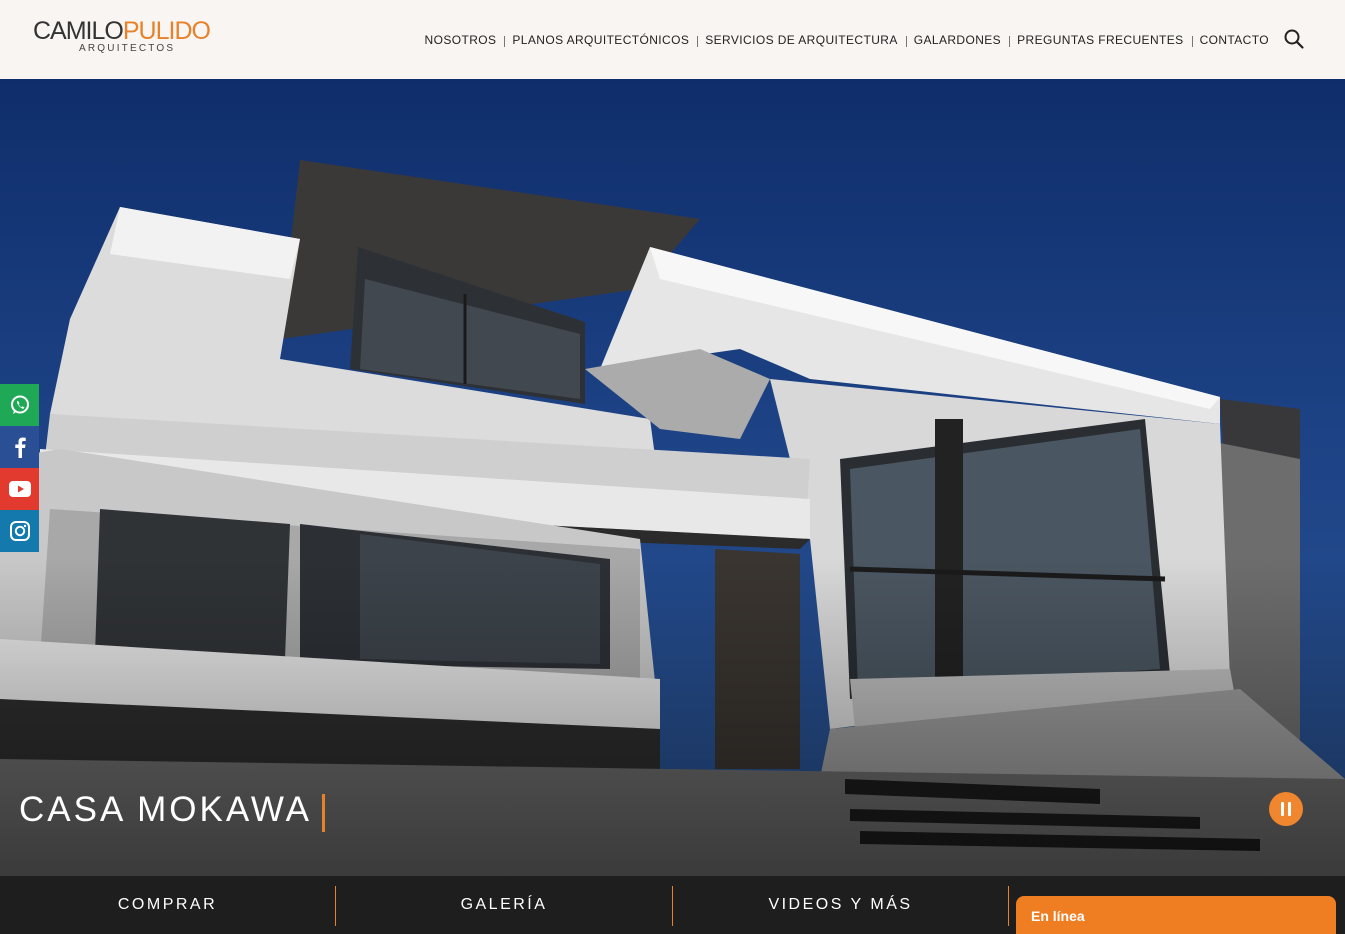 The image size is (1345, 934). I want to click on logo: CAMILOPULIDO ARQUITECTOS, so click(122, 37).